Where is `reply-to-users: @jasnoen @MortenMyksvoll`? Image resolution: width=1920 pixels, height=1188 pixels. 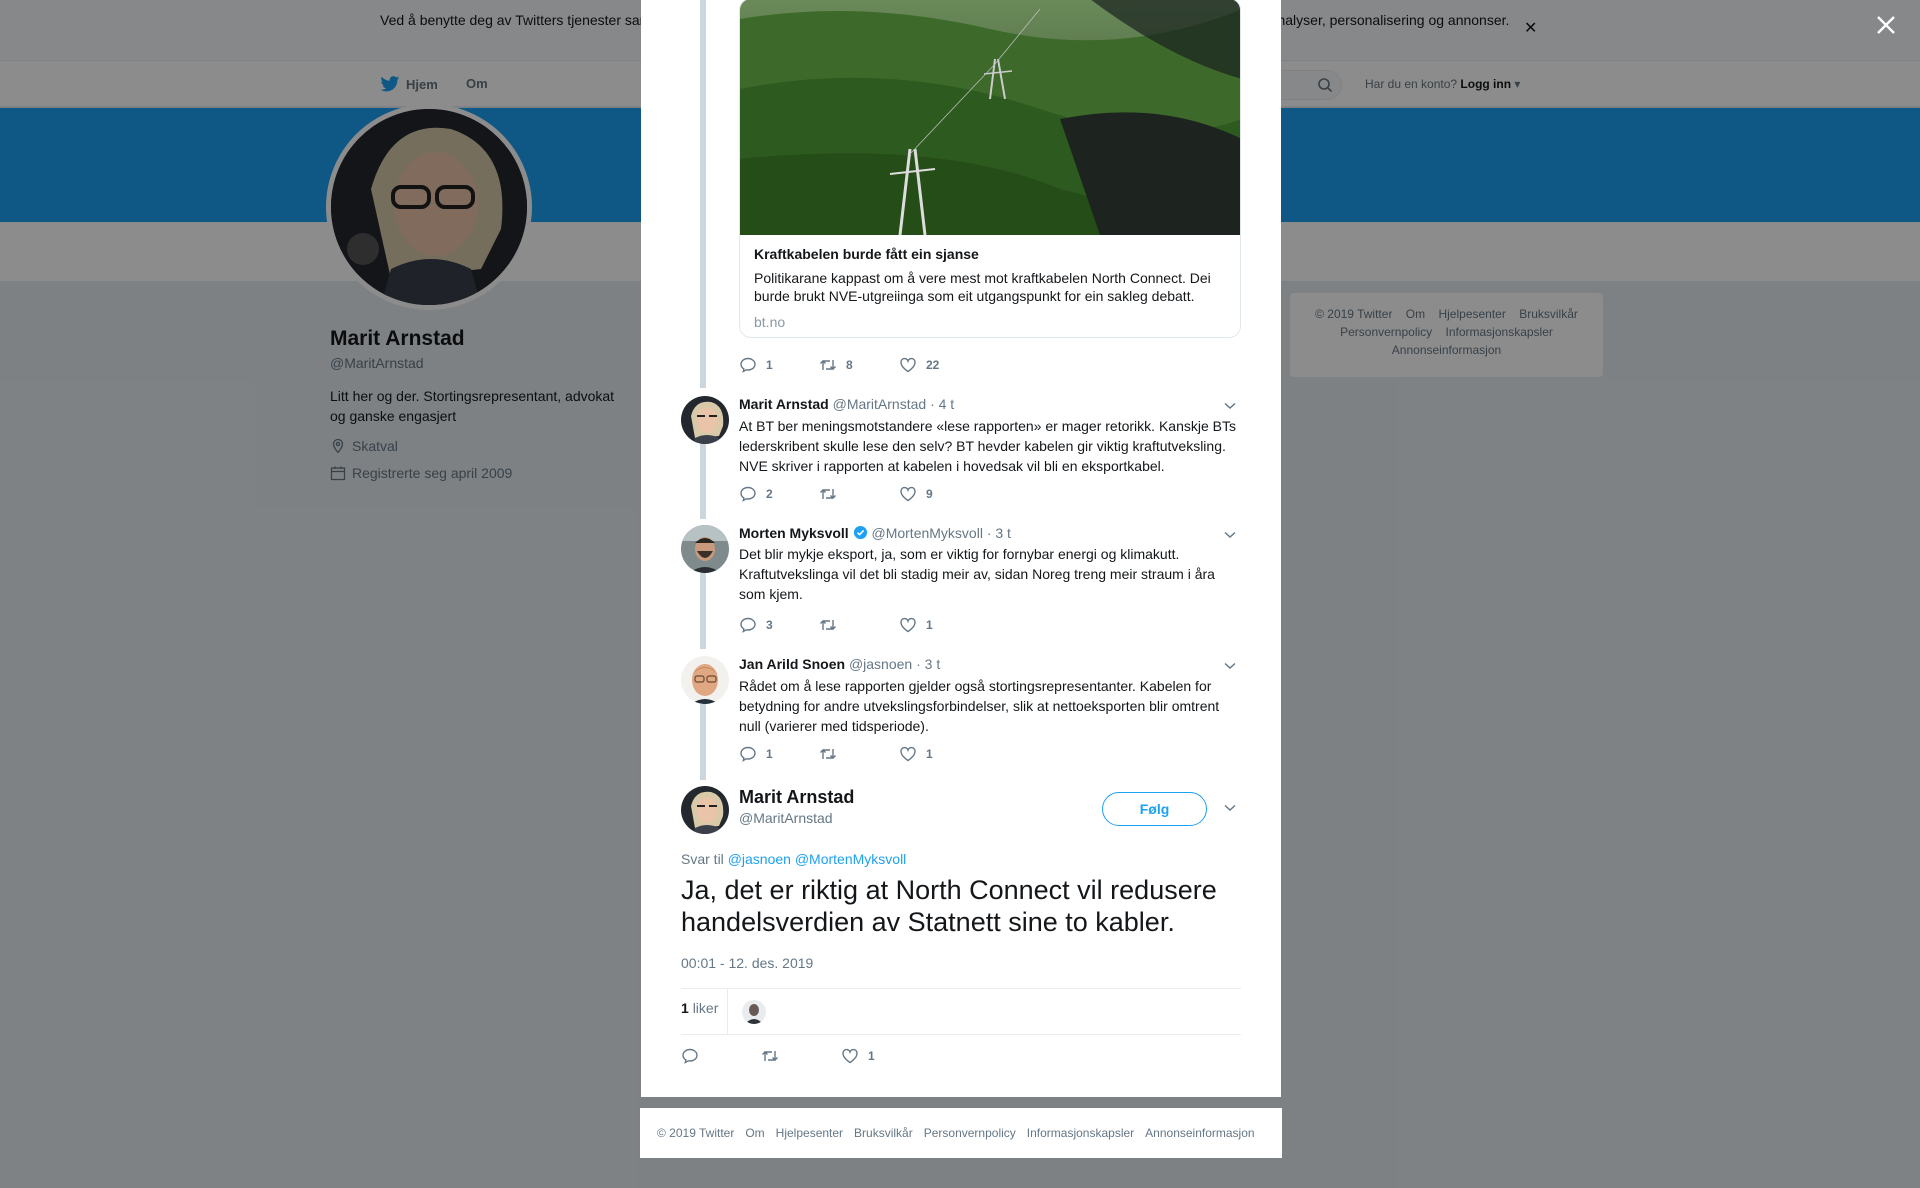
reply-to-users: @jasnoen @MortenMyksvoll is located at coordinates (817, 859).